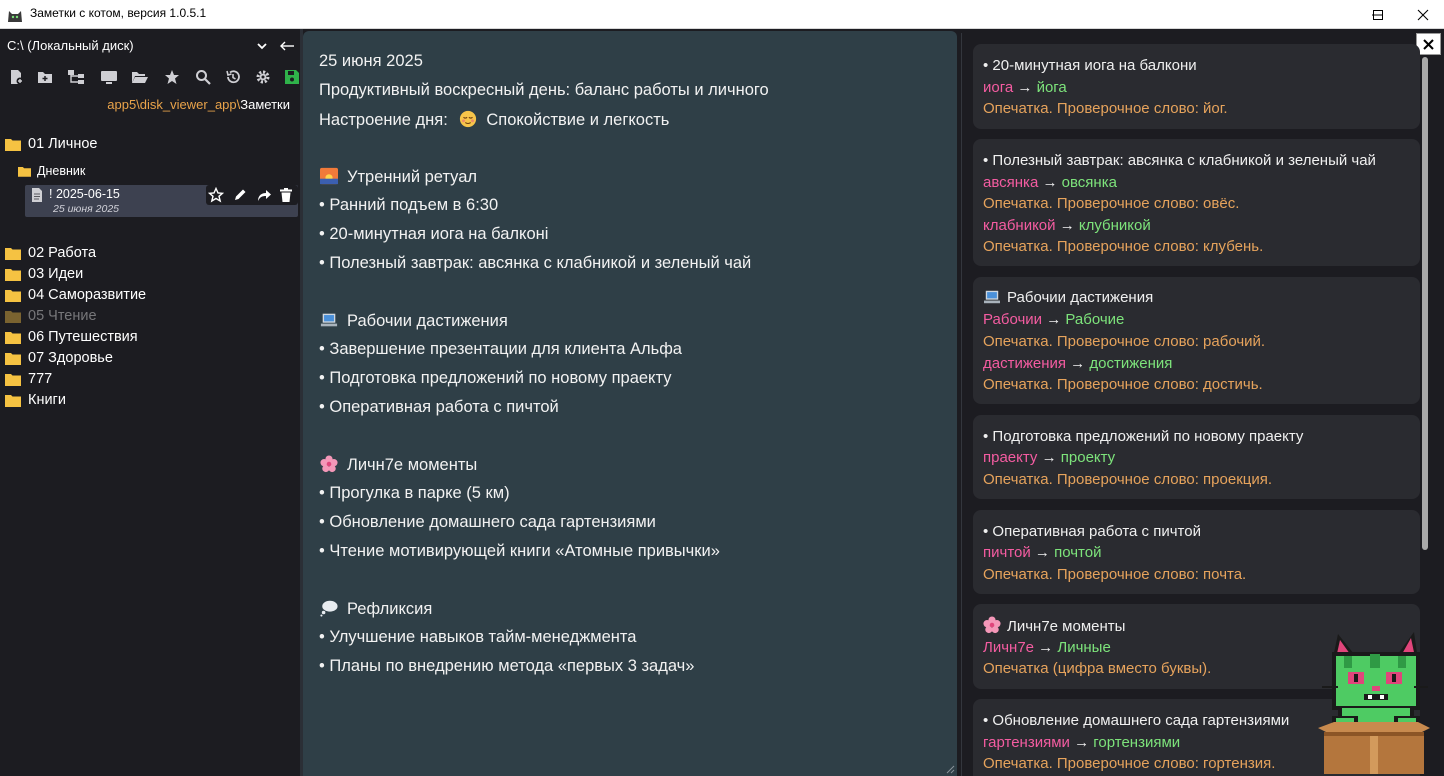  Describe the element at coordinates (292, 77) in the screenshot. I see `save-button` at that location.